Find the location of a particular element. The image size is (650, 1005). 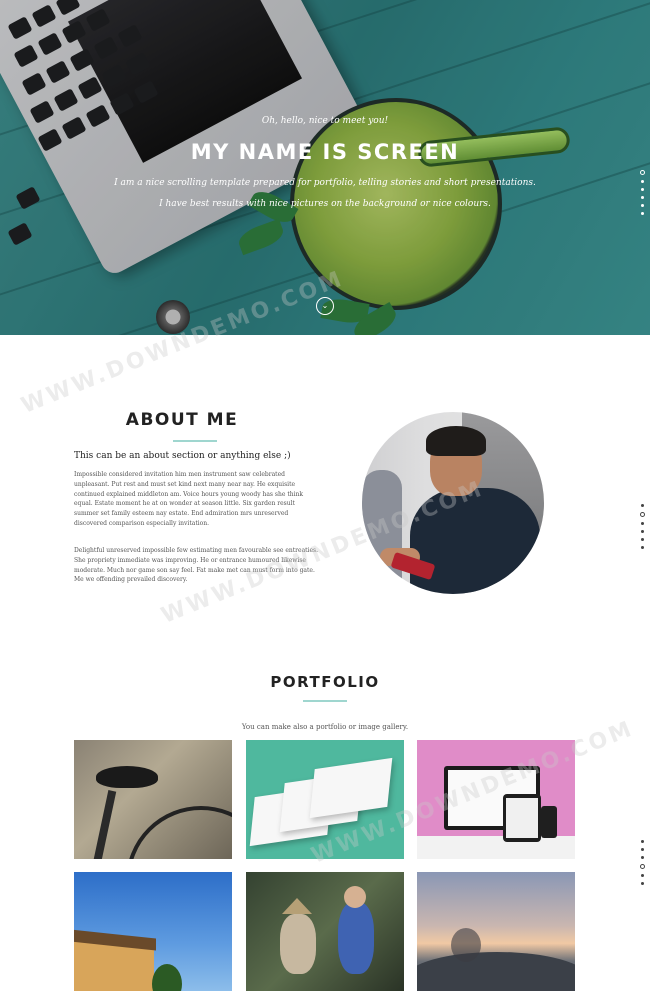

portfolio-item-building is located at coordinates (153, 931).